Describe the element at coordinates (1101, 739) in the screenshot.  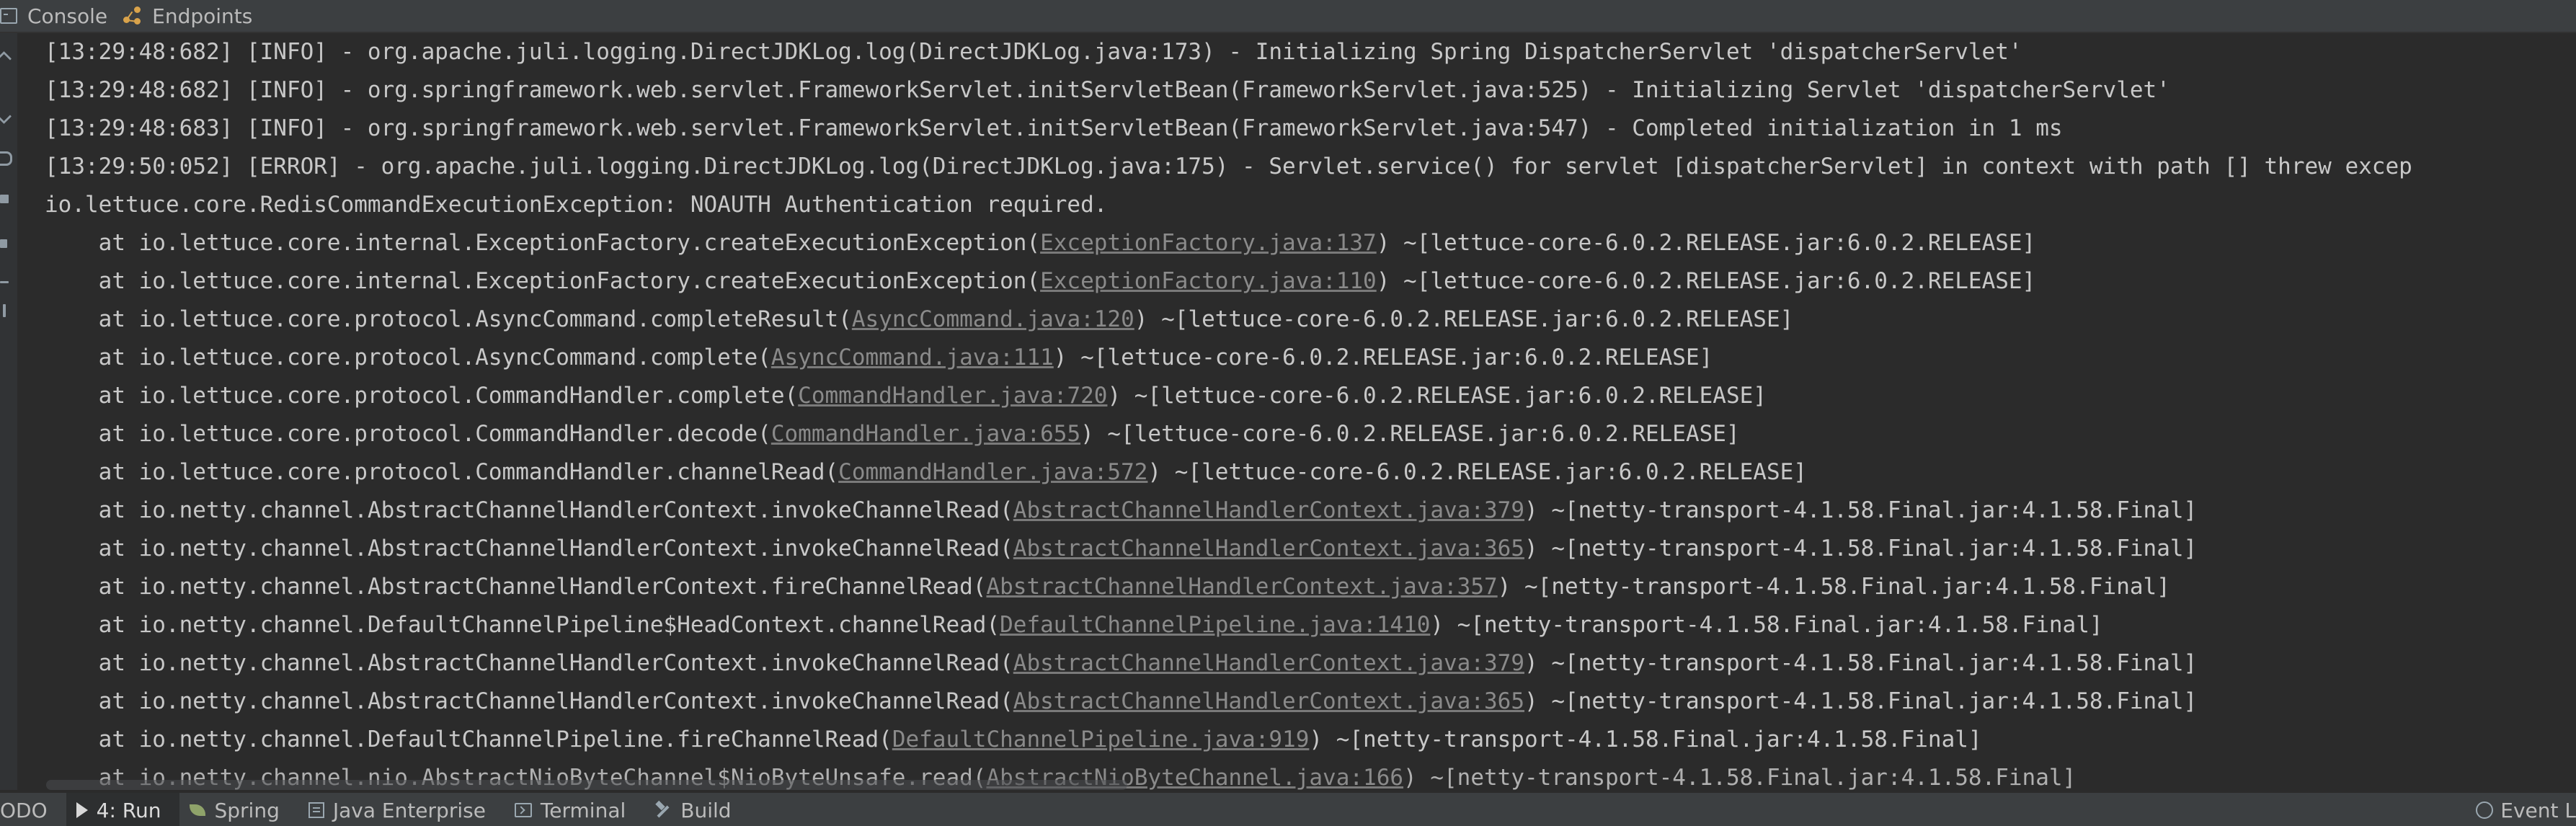
I see `source-link: DefaultChannelPipeline.java:919` at that location.